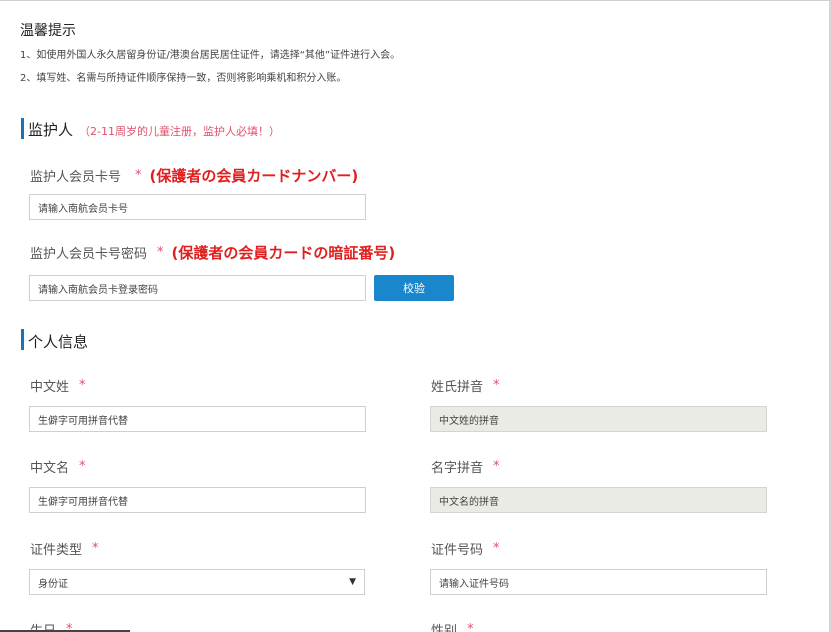 The width and height of the screenshot is (831, 632). What do you see at coordinates (197, 582) in the screenshot?
I see `id-type-select: 身份证 ▼` at bounding box center [197, 582].